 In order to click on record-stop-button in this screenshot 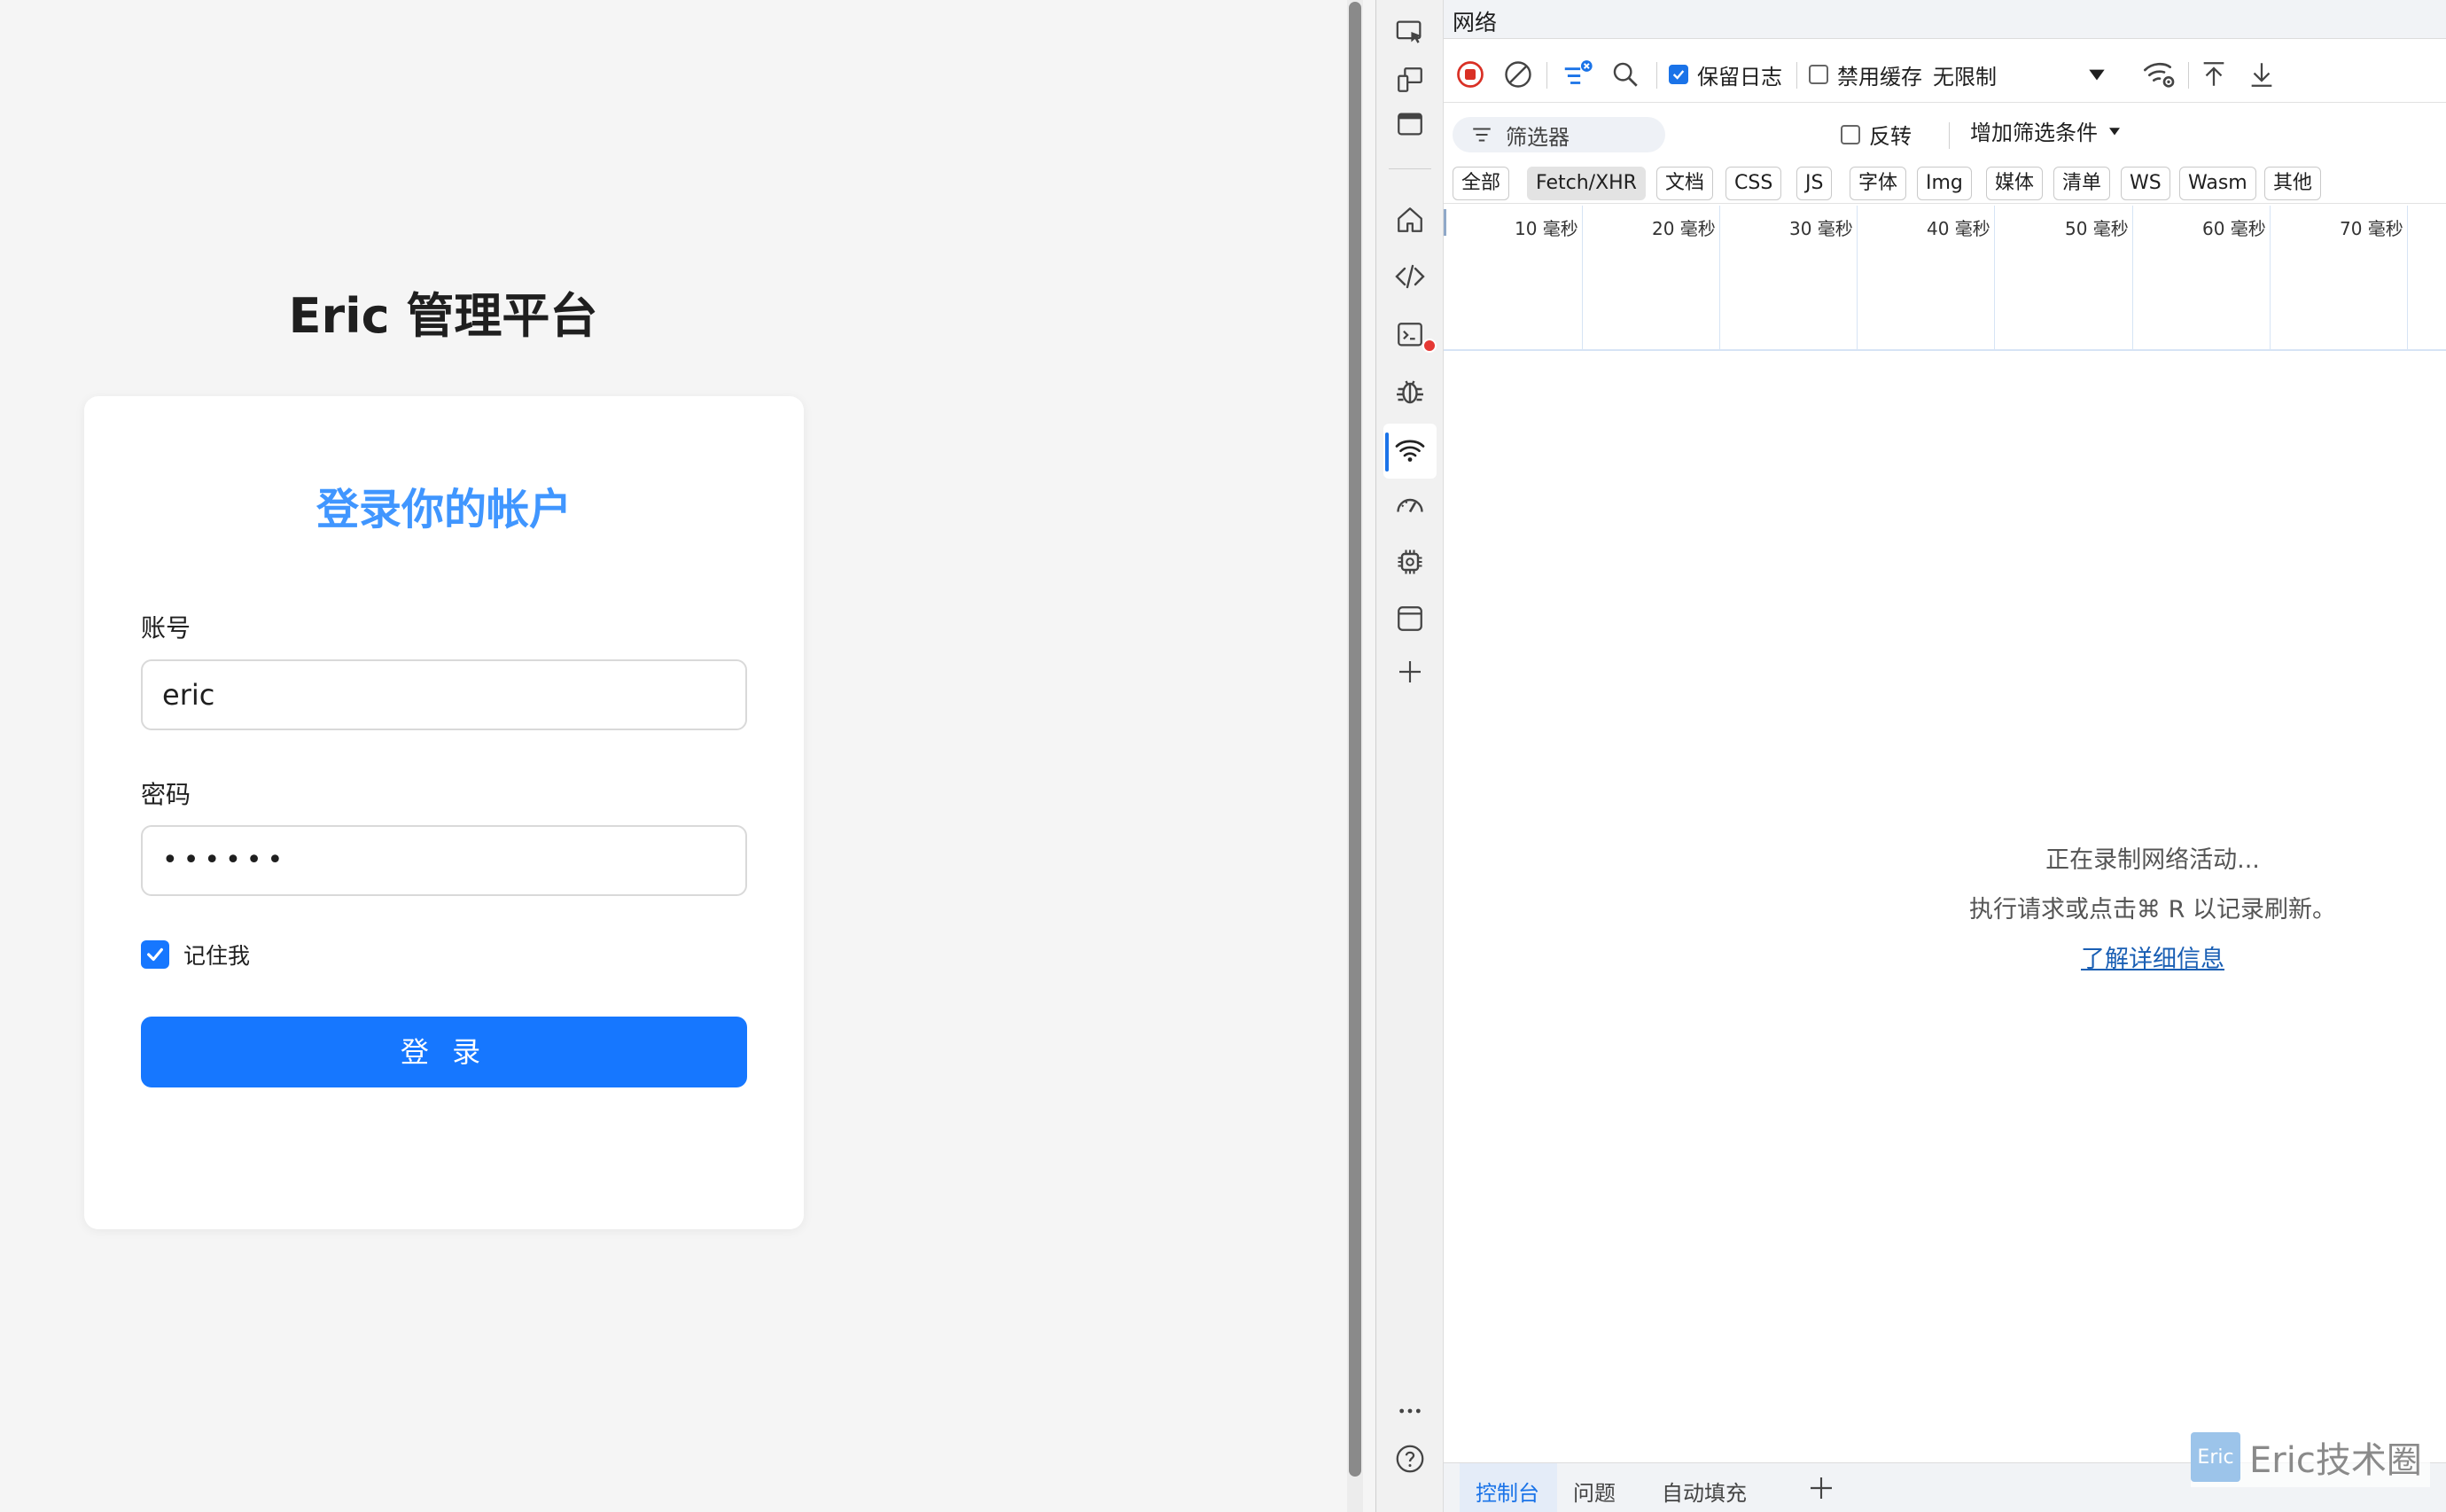, I will do `click(1470, 75)`.